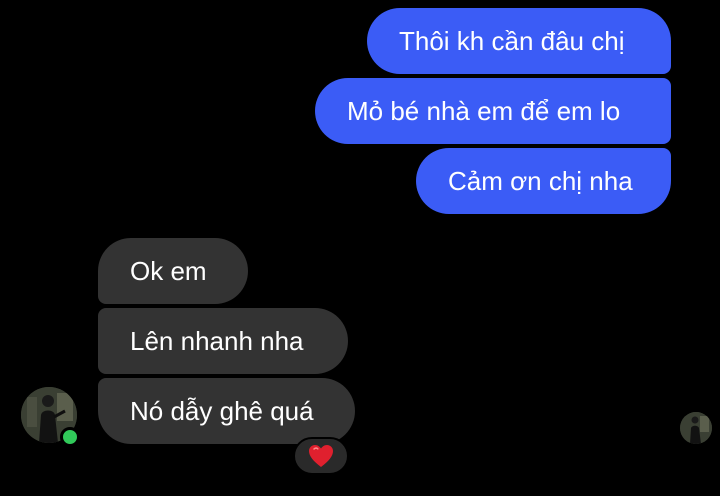 This screenshot has height=496, width=720. What do you see at coordinates (217, 341) in the screenshot?
I see `message-text: Lên nhanh nha` at bounding box center [217, 341].